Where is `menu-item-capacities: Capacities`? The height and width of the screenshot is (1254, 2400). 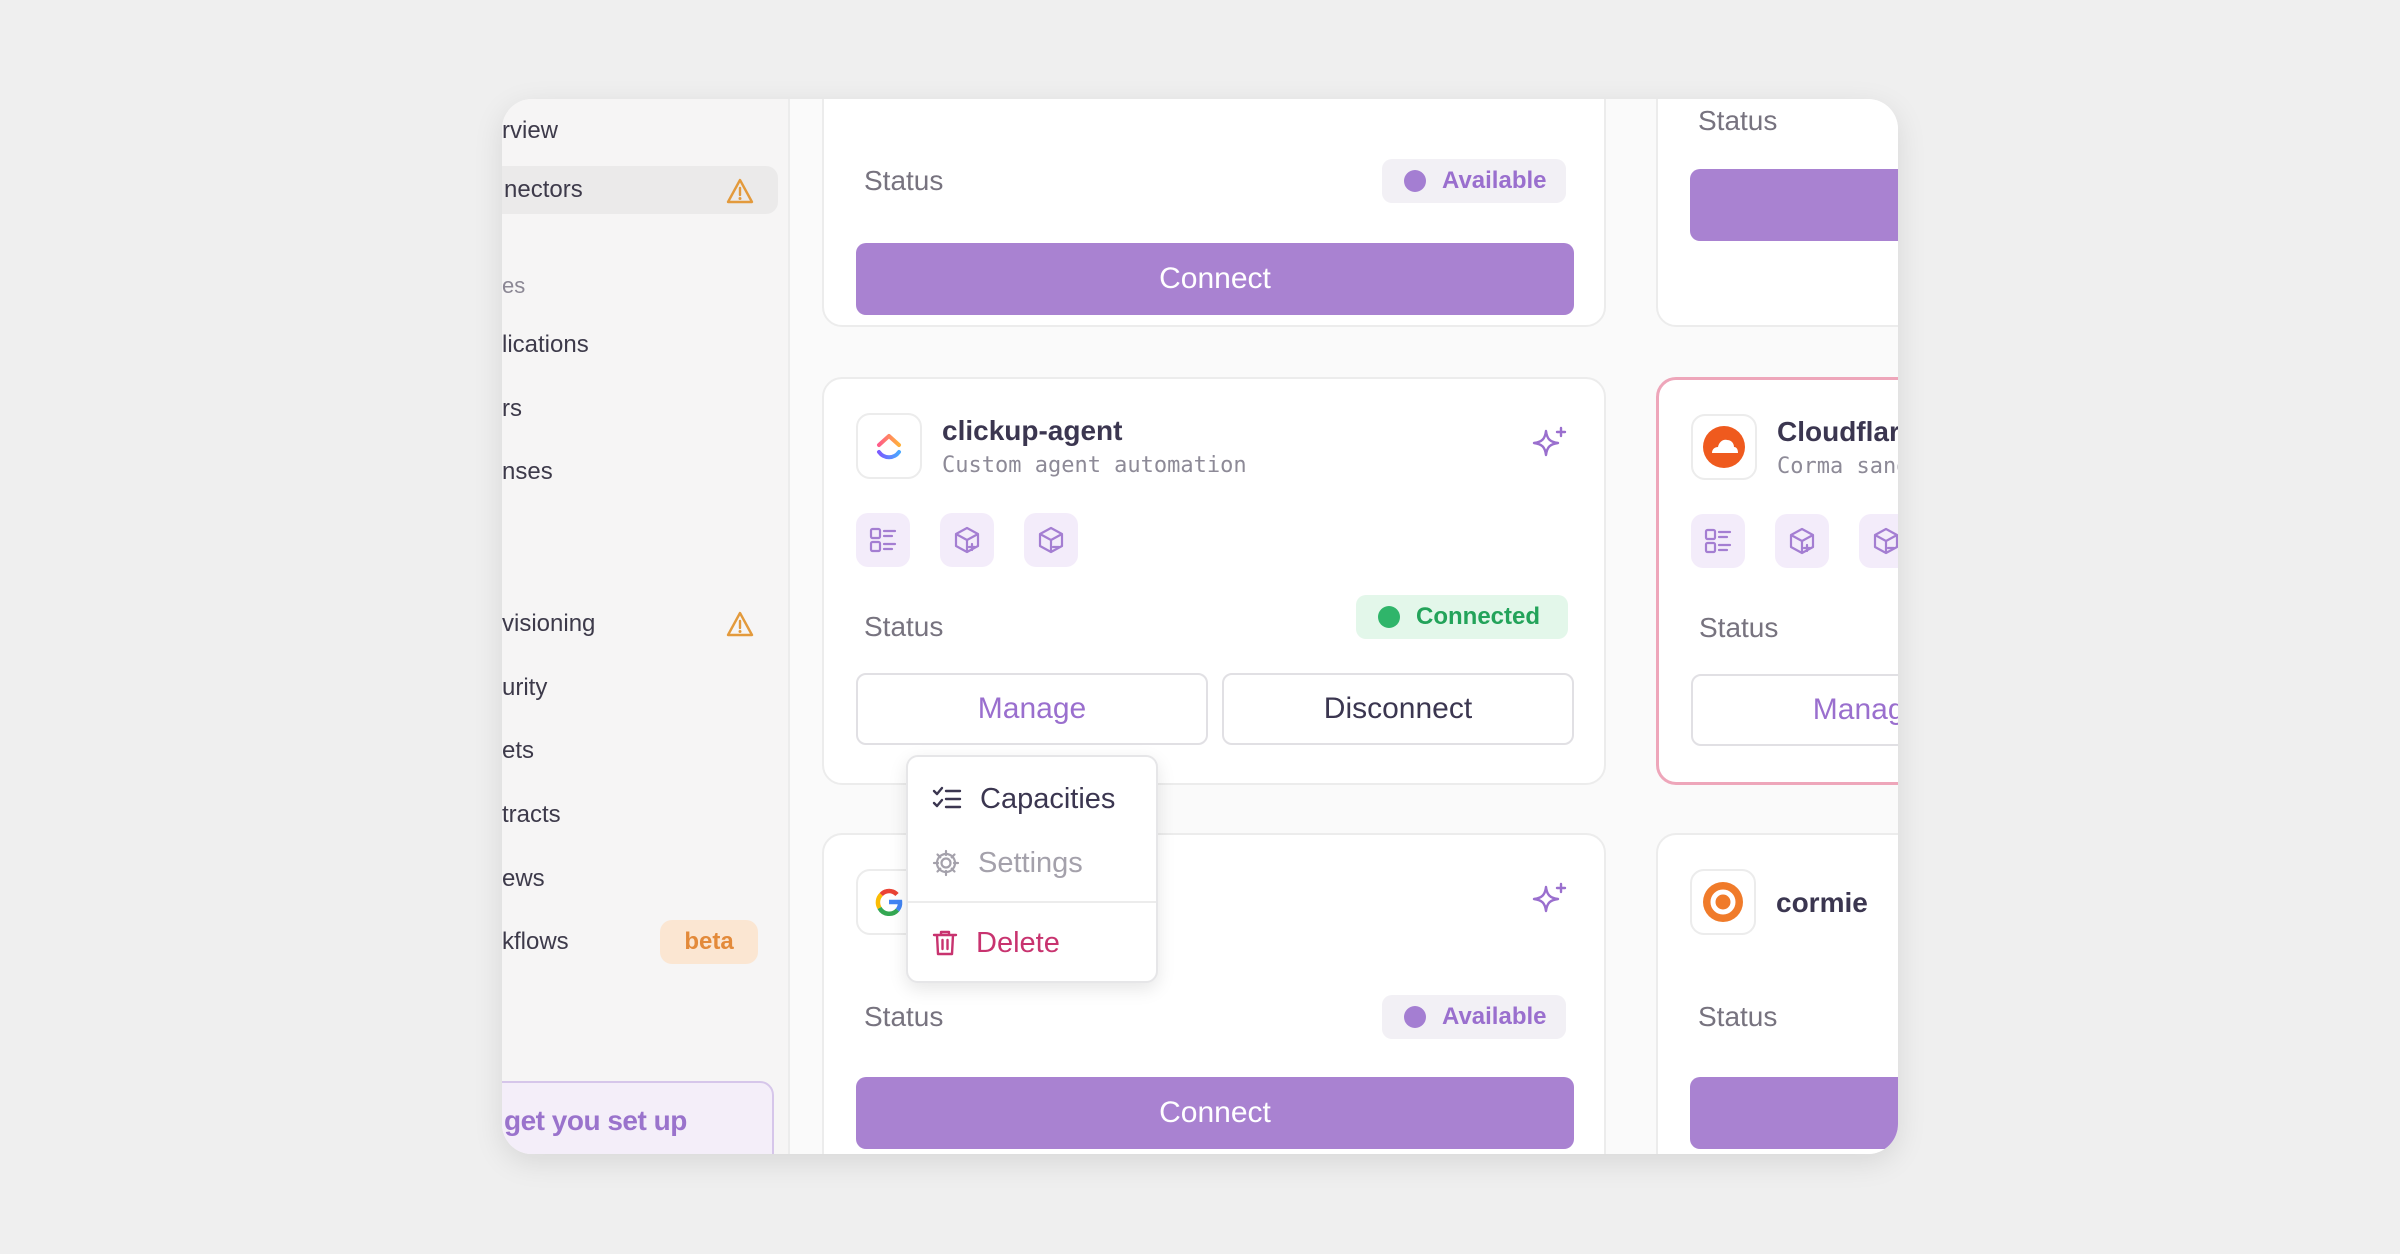 menu-item-capacities: Capacities is located at coordinates (1023, 799).